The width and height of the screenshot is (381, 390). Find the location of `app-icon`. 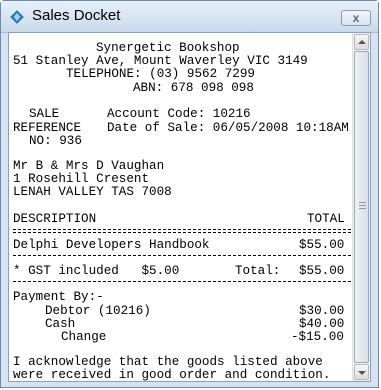

app-icon is located at coordinates (17, 17).